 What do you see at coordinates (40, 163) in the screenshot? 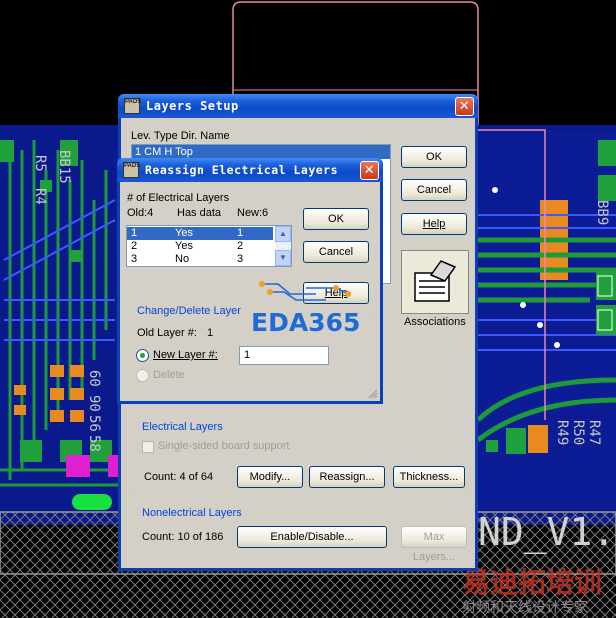
I see `silk-r5: R5` at bounding box center [40, 163].